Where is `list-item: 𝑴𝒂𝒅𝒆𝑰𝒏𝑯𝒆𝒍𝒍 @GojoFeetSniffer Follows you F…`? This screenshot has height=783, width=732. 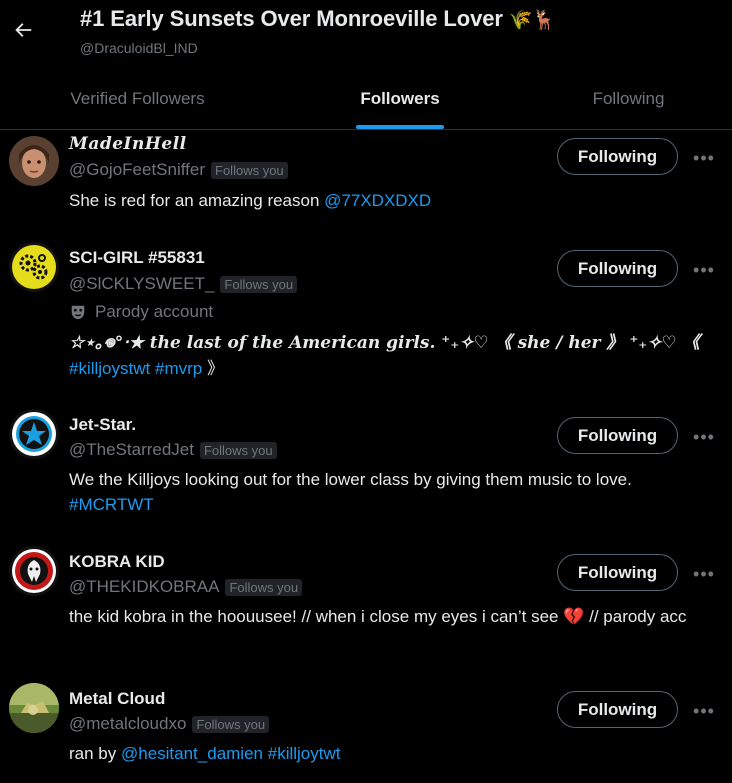
list-item: 𝑴𝒂𝒅𝒆𝑰𝒏𝑯𝒆𝒍𝒍 @GojoFeetSniffer Follows you F… is located at coordinates (366, 180).